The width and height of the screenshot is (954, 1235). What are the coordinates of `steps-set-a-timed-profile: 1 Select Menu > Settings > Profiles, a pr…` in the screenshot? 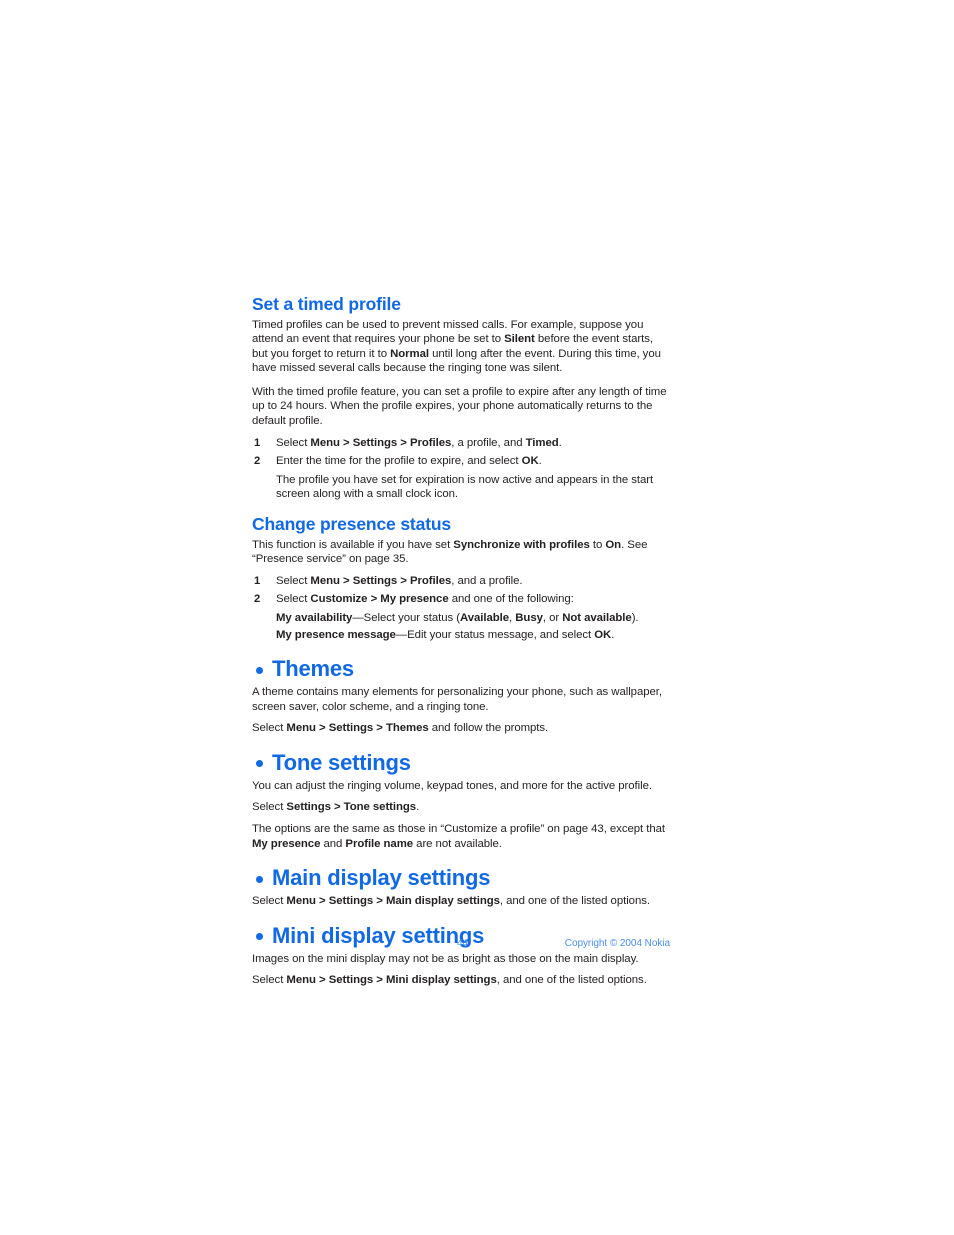 It's located at (461, 452).